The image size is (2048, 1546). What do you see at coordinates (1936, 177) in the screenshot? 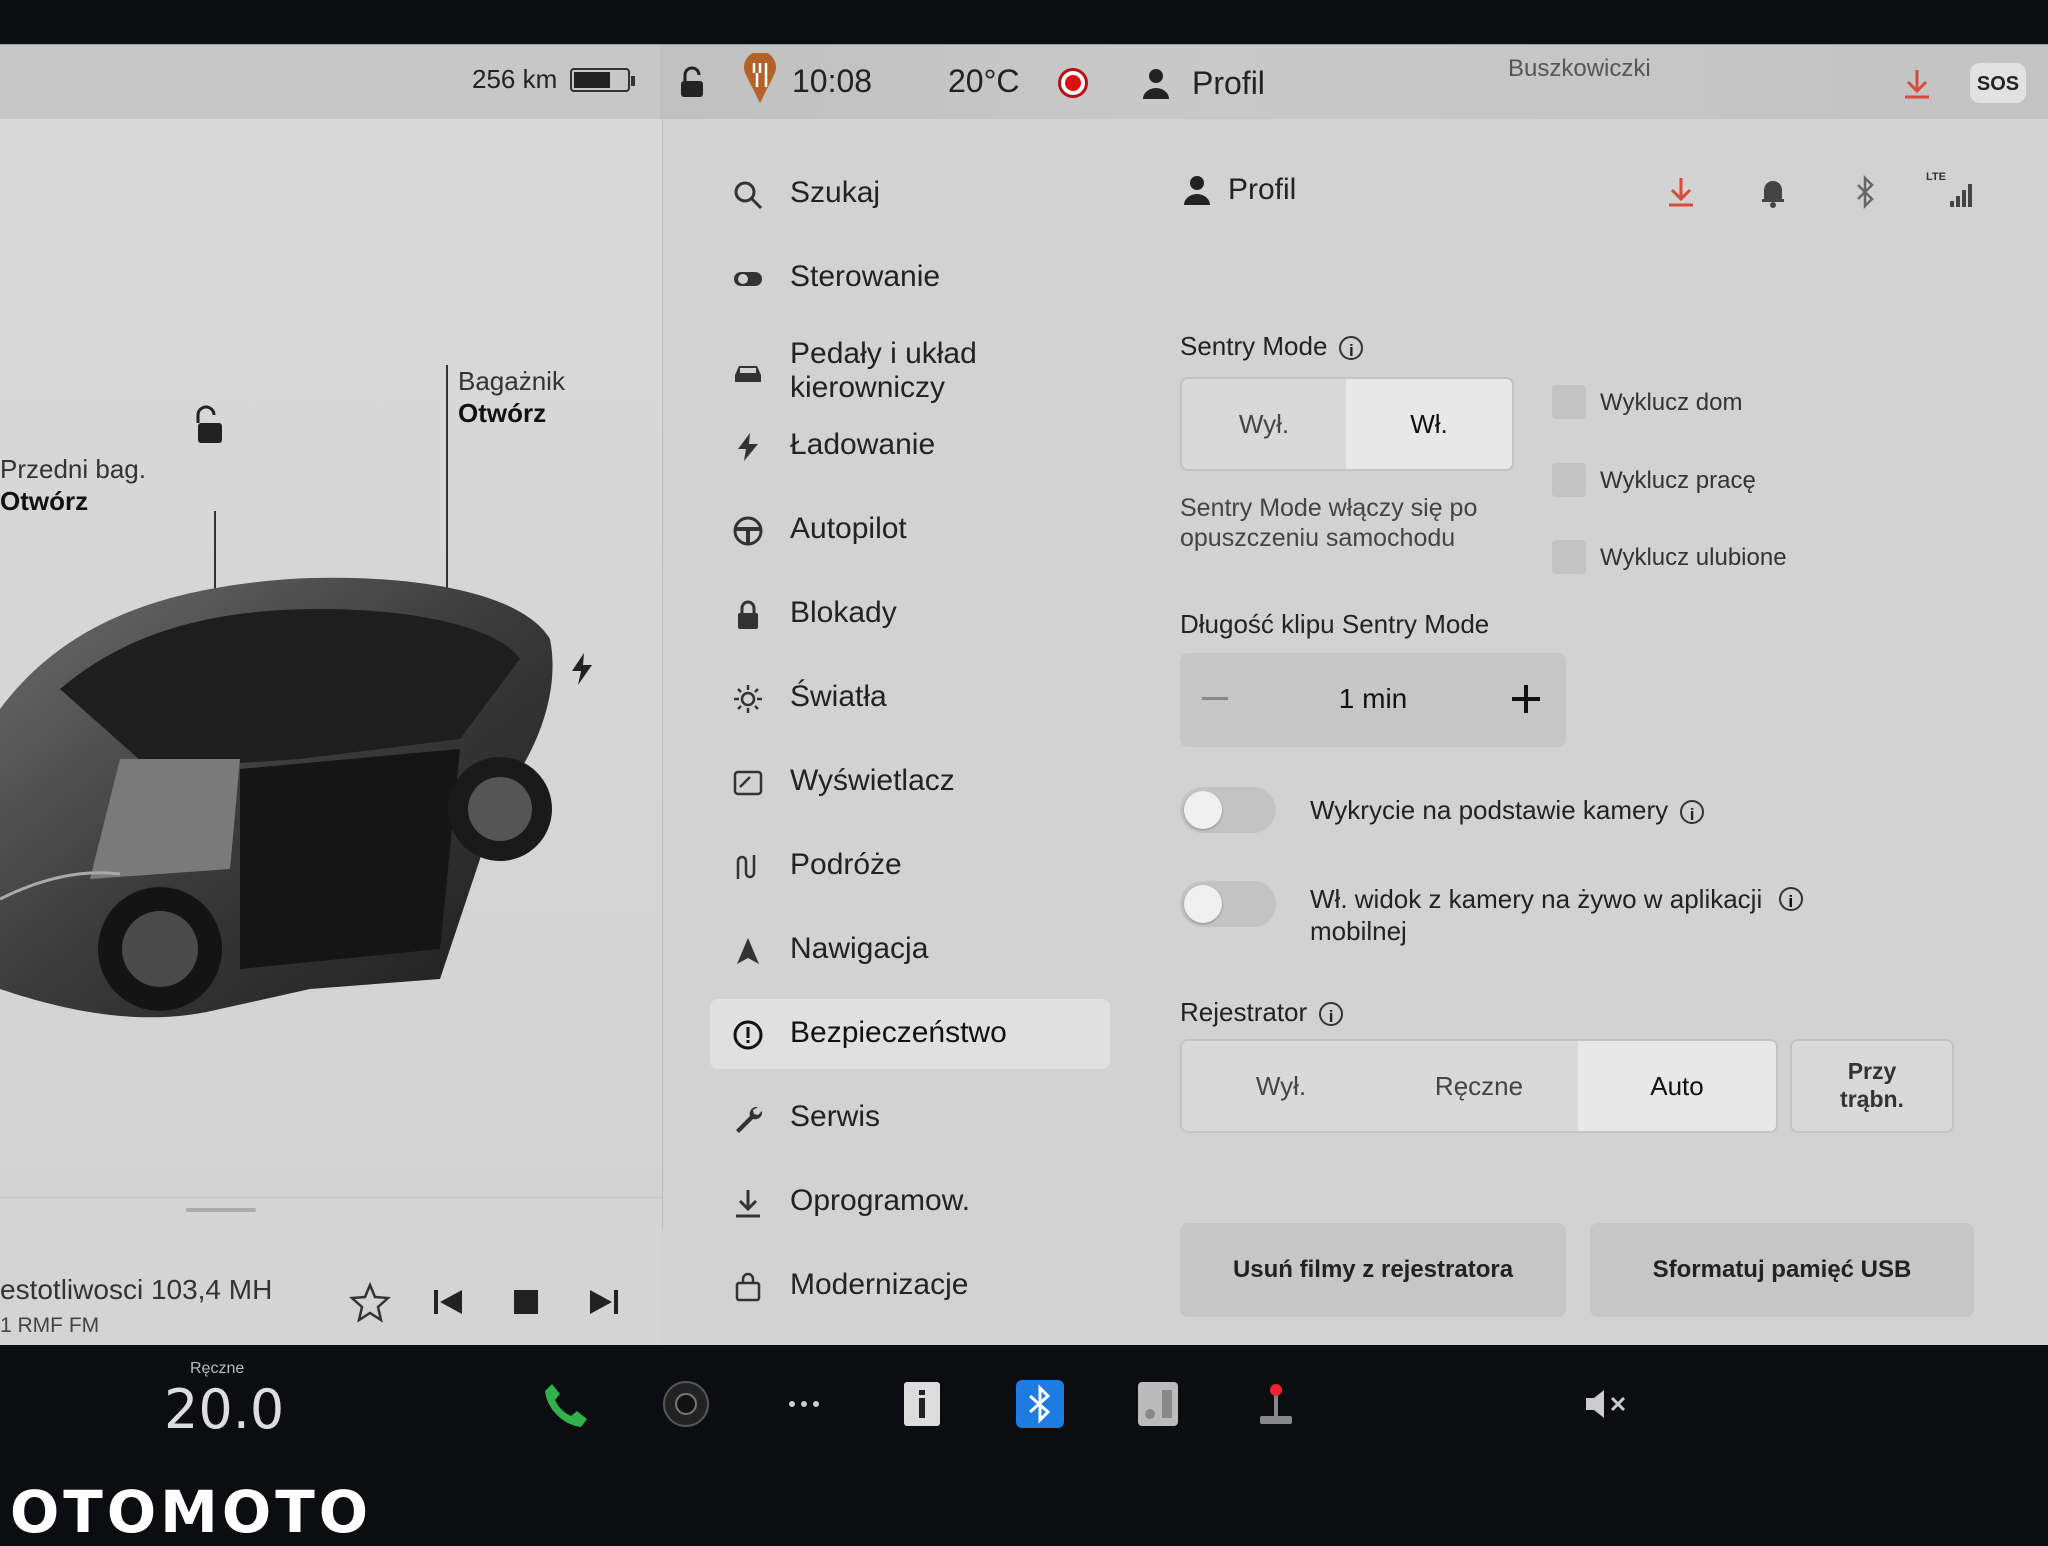
I see `lte-label: LTE` at bounding box center [1936, 177].